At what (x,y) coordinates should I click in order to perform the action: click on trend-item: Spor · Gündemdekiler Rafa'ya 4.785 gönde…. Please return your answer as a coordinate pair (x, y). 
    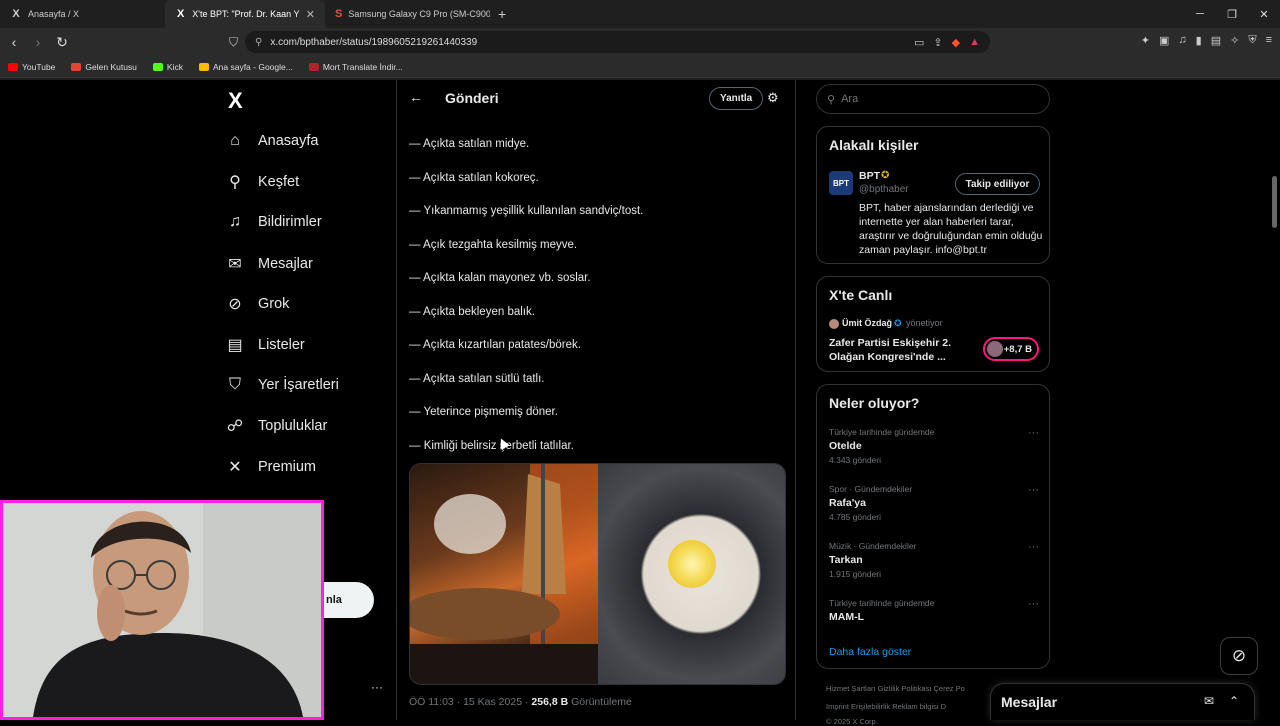
    Looking at the image, I should click on (934, 503).